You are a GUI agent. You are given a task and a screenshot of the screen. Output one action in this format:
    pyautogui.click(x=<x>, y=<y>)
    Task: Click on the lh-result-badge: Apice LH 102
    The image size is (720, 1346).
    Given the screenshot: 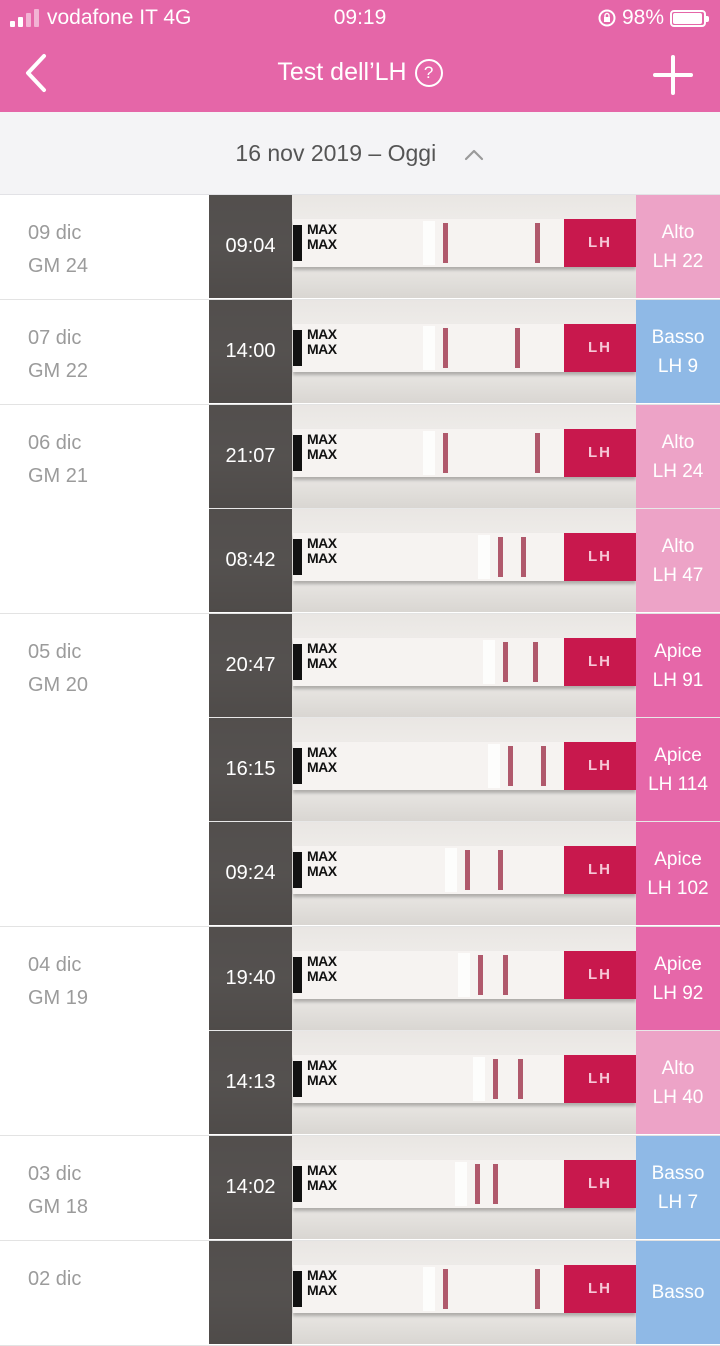 What is the action you would take?
    pyautogui.click(x=678, y=873)
    